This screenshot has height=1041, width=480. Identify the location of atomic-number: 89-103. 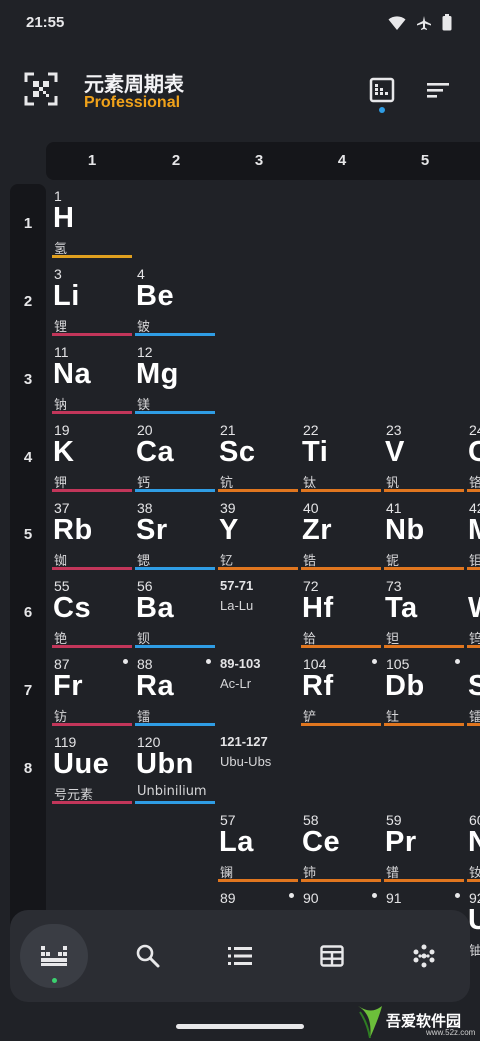
(240, 663).